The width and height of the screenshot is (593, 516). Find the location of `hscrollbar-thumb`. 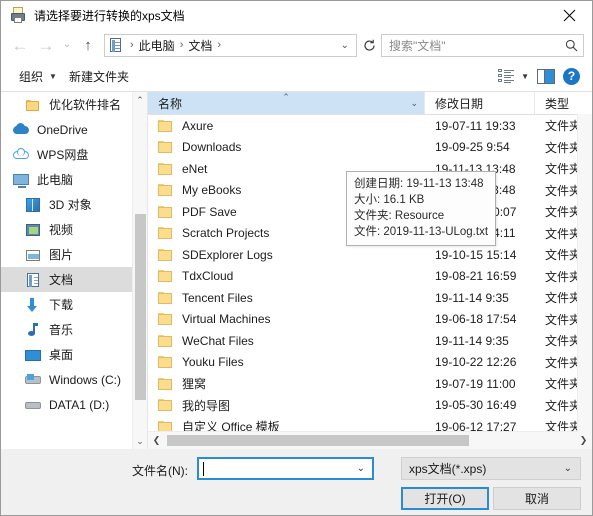

hscrollbar-thumb is located at coordinates (318, 440).